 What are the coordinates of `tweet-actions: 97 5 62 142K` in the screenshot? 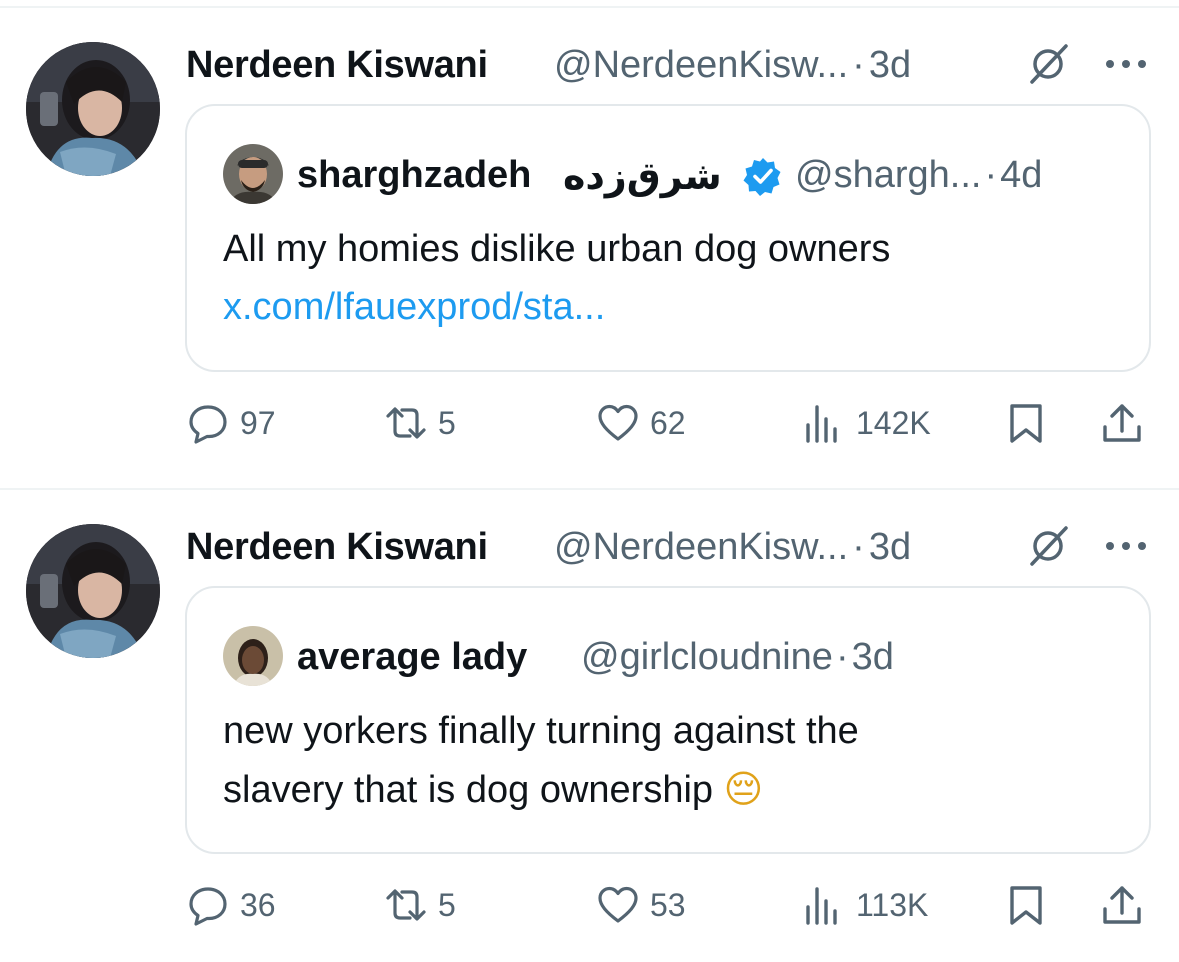 It's located at (668, 423).